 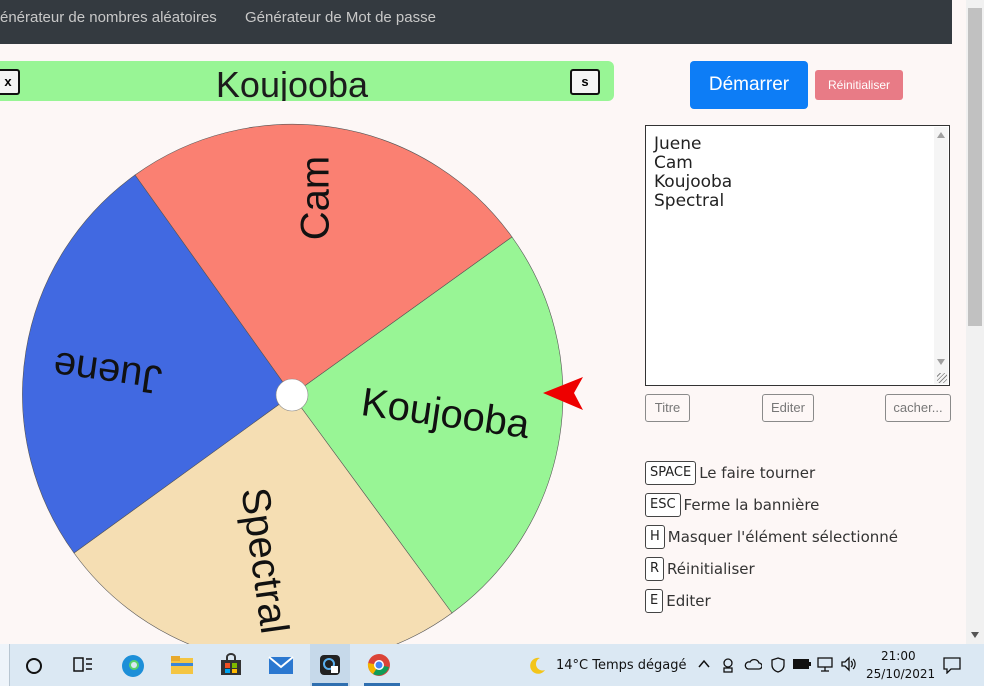 I want to click on name-entry: Koujooba, so click(x=693, y=182).